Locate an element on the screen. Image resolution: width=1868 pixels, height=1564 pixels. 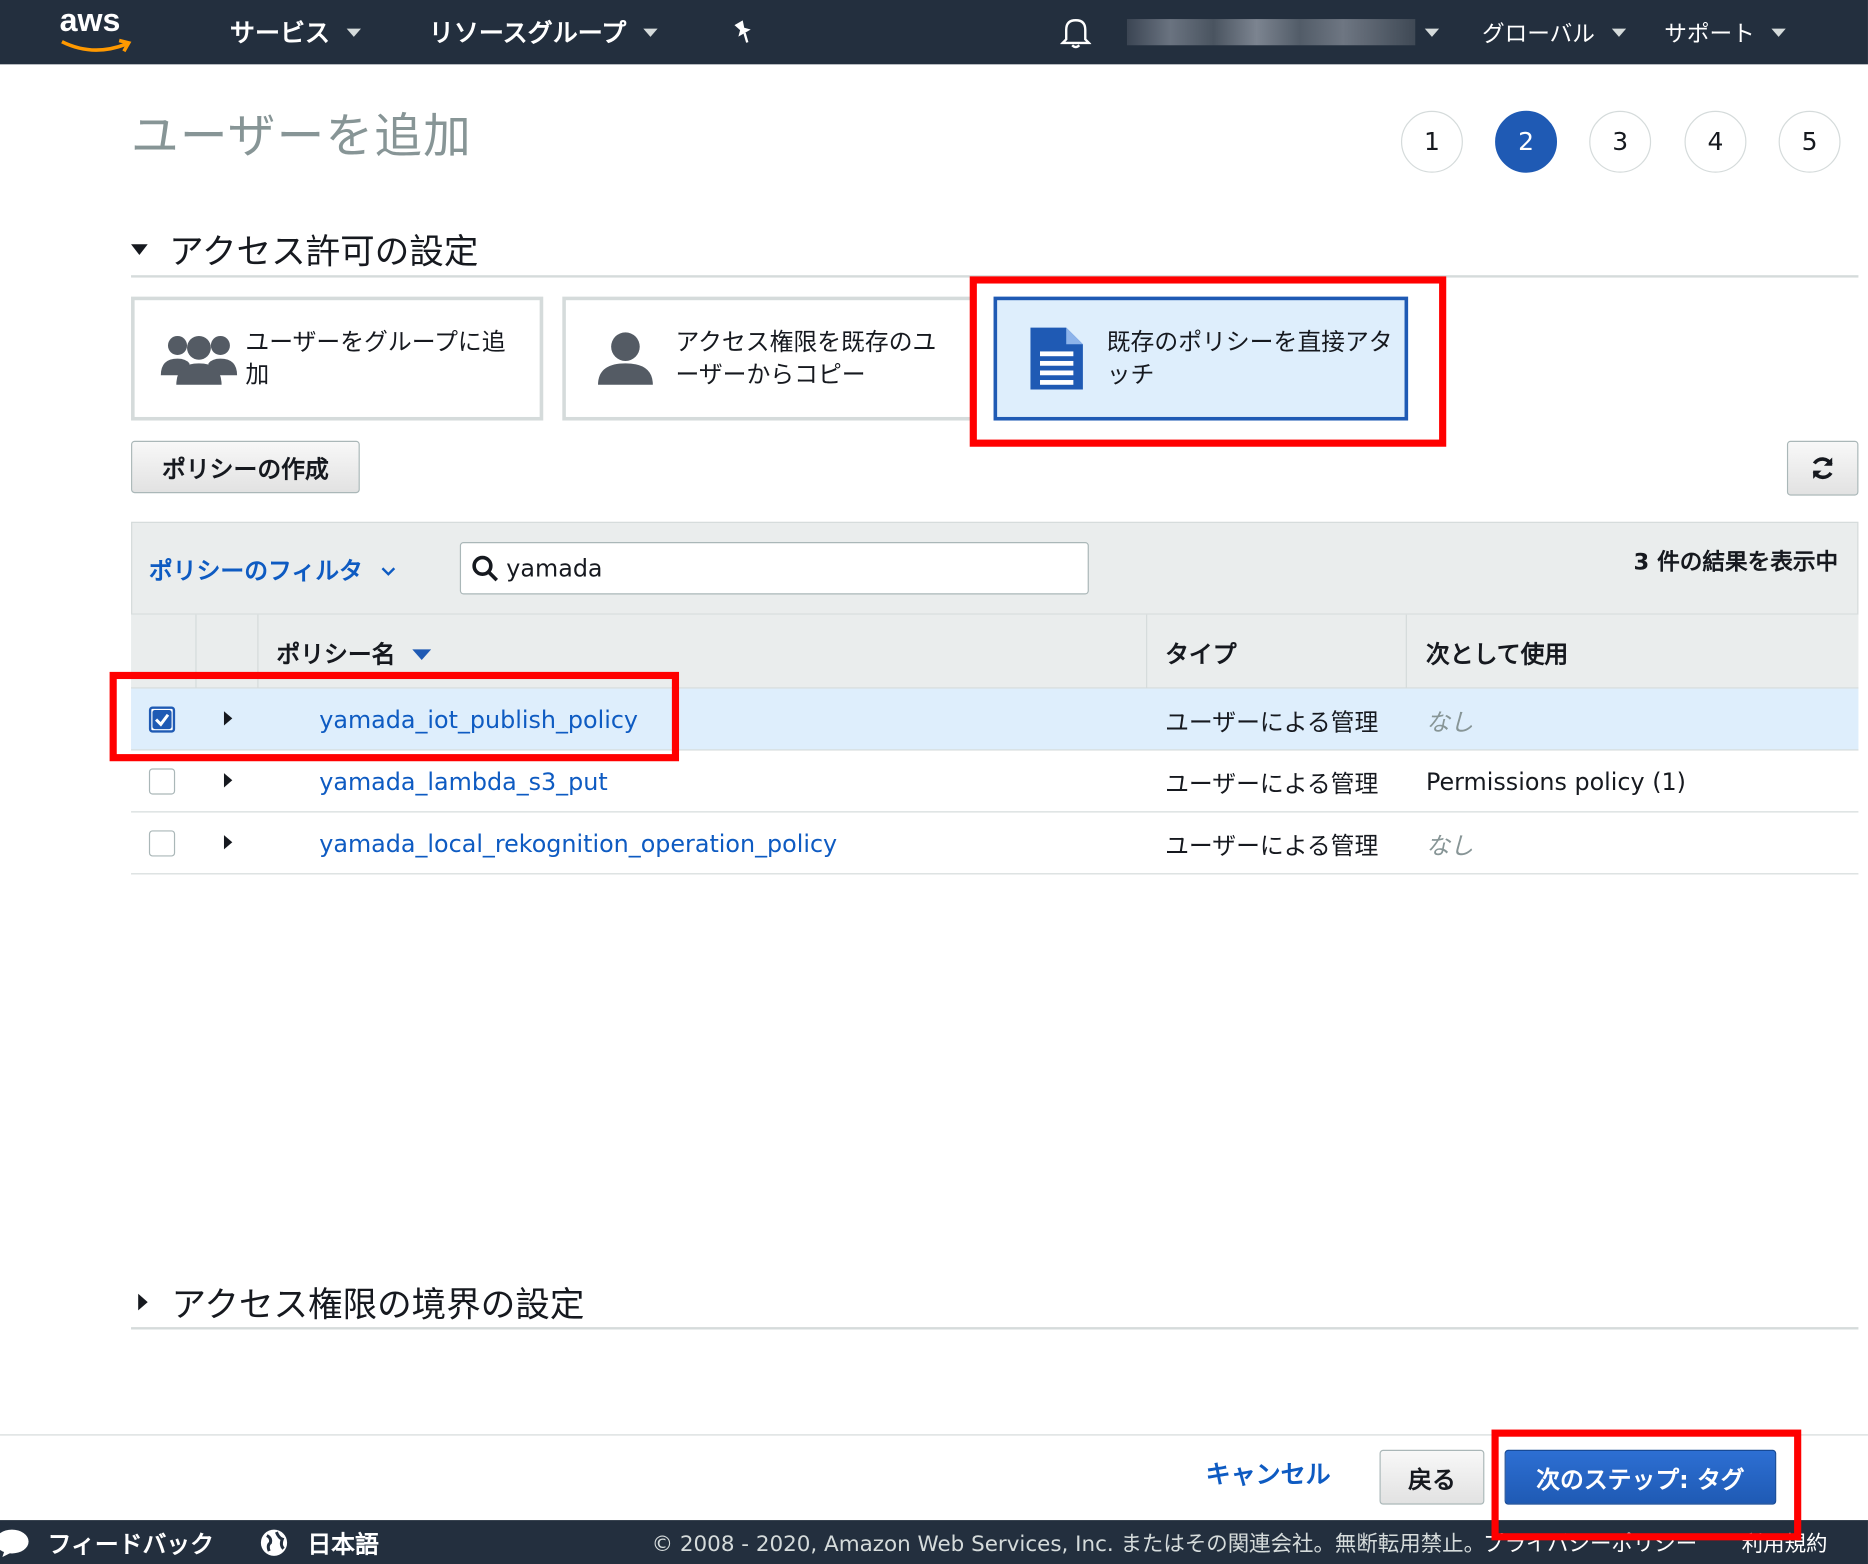
refresh-button is located at coordinates (1822, 468).